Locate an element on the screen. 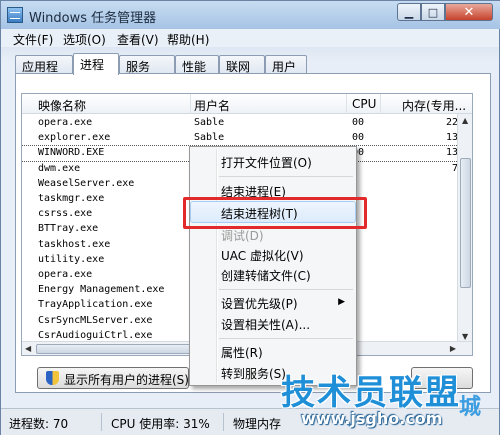 This screenshot has height=435, width=500. cell-image-name: taskmgr.exe is located at coordinates (71, 198).